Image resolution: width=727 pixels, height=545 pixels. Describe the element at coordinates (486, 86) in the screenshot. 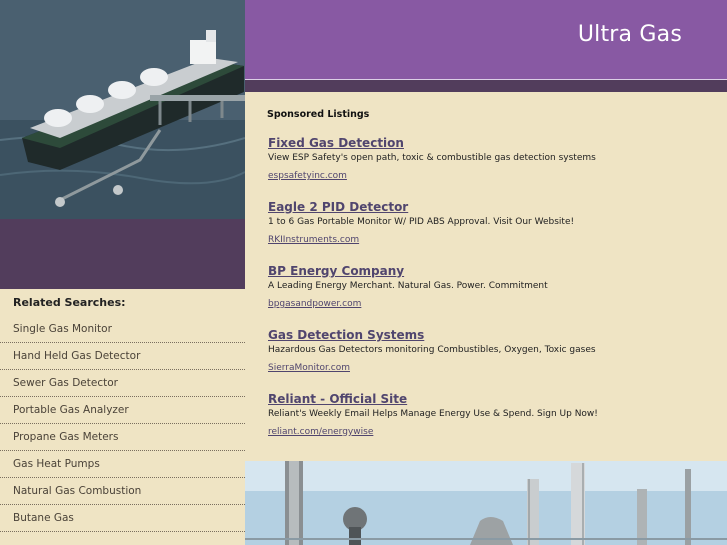

I see `header-sub-band` at that location.